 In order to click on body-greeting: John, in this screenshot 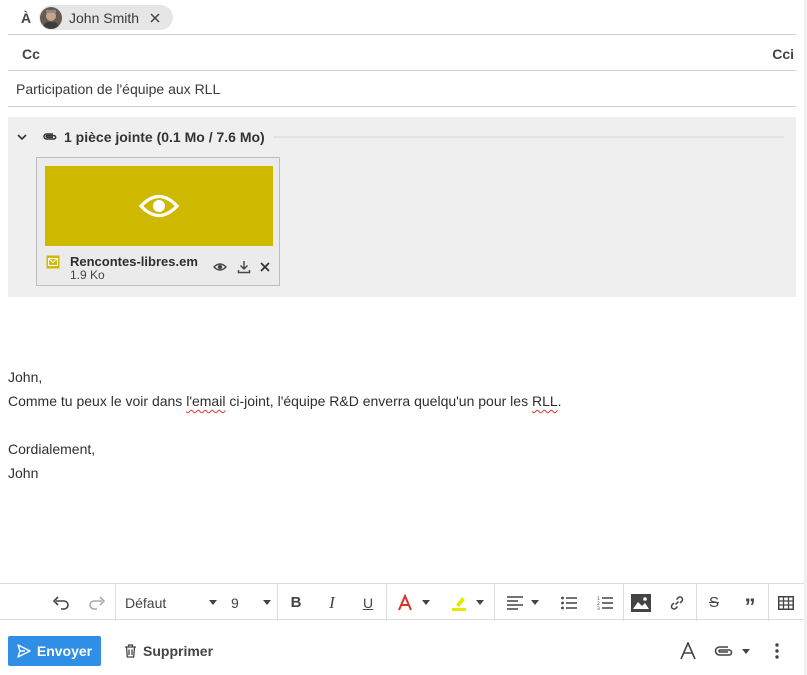, I will do `click(25, 377)`.